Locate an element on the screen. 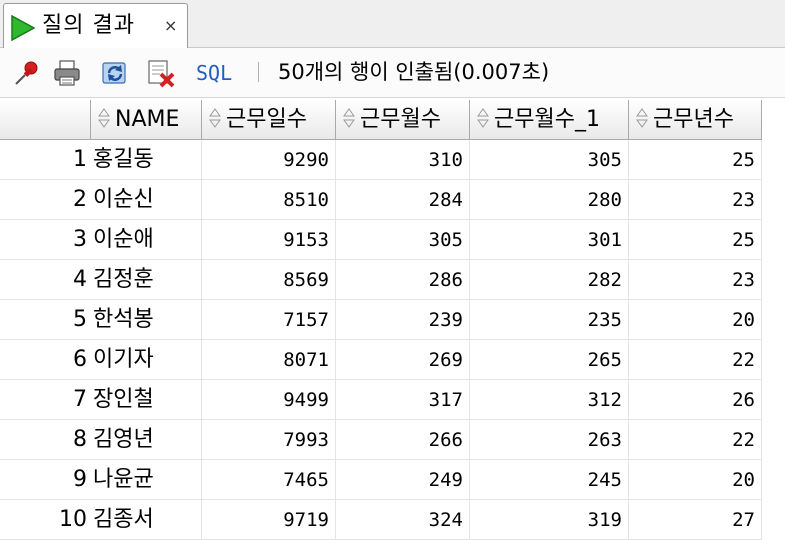 The width and height of the screenshot is (785, 540). cell-days: 9290 is located at coordinates (269, 160).